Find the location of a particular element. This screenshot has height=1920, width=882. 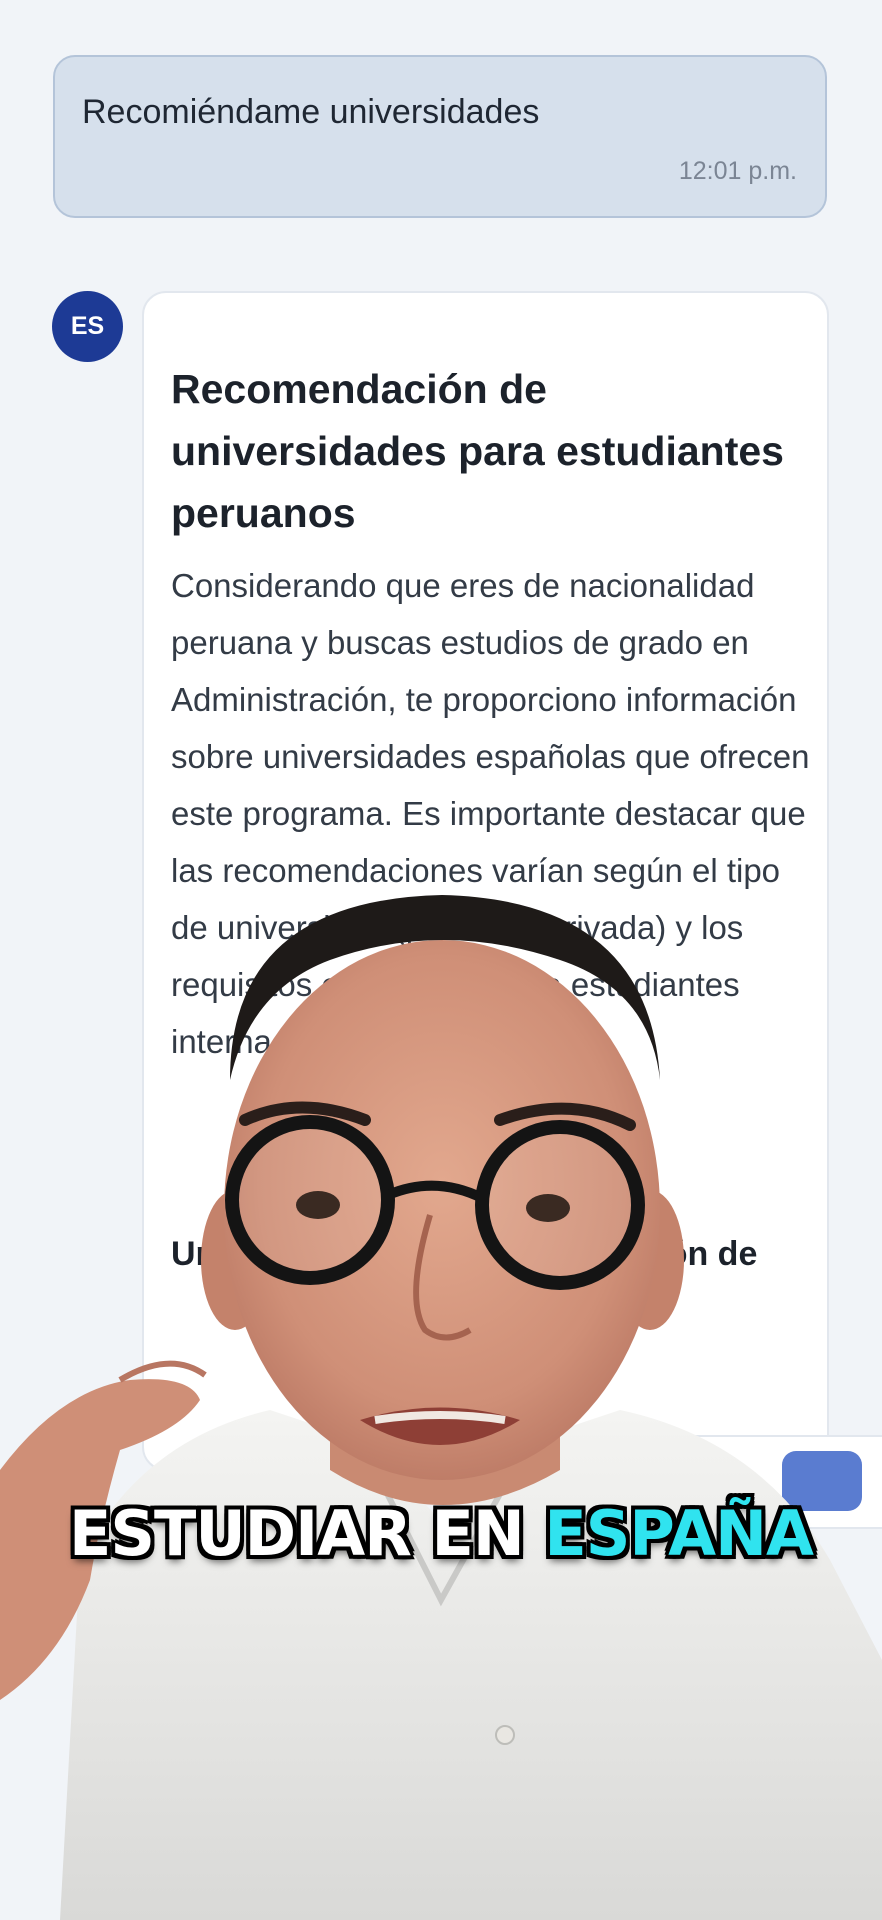

video-caption: ESTUDIAR EN ESPAÑA is located at coordinates (441, 1533).